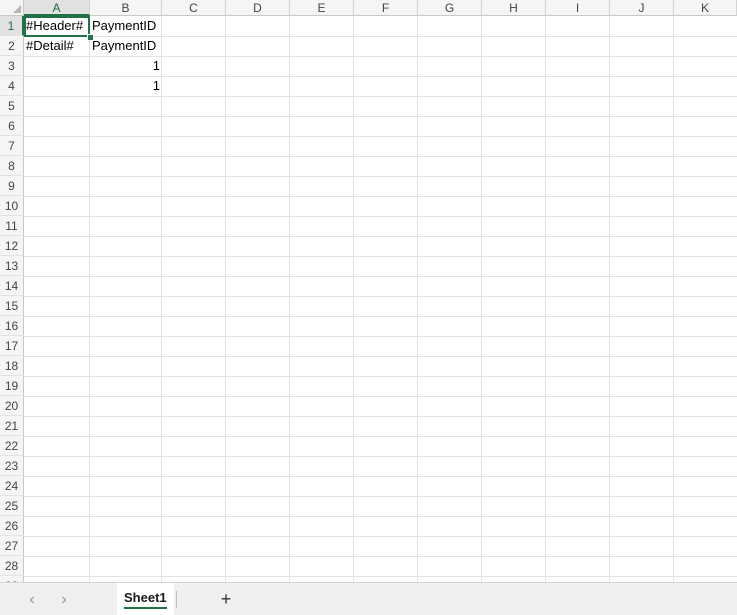  I want to click on sheet-tab-sheet1: Sheet1, so click(145, 599).